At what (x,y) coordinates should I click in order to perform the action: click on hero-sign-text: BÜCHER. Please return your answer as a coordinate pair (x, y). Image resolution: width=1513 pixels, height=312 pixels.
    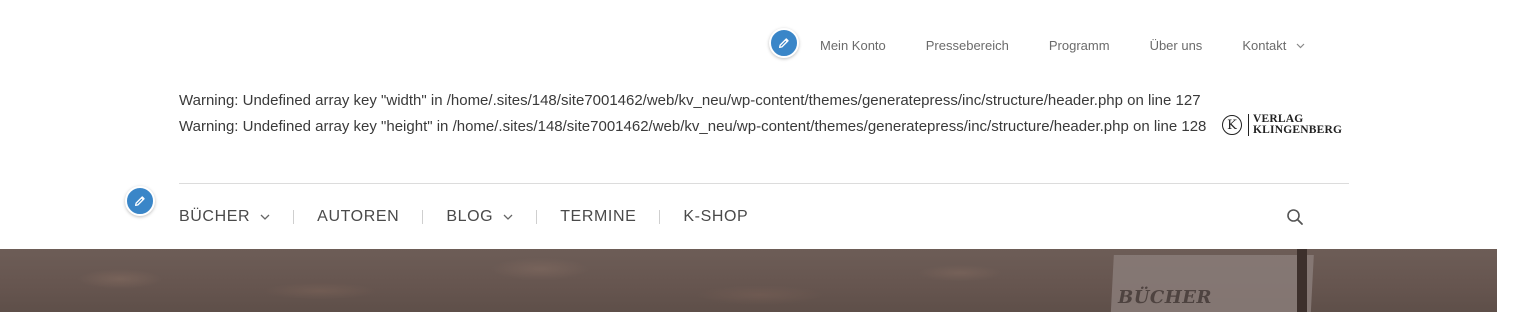
    Looking at the image, I should click on (1165, 297).